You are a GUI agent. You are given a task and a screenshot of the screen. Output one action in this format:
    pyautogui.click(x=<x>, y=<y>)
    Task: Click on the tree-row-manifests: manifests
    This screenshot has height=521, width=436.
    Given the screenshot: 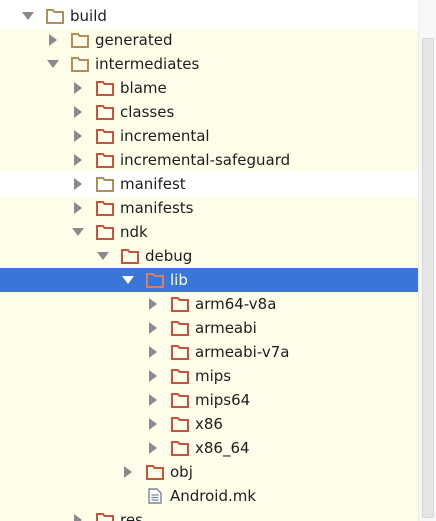 What is the action you would take?
    pyautogui.click(x=209, y=208)
    